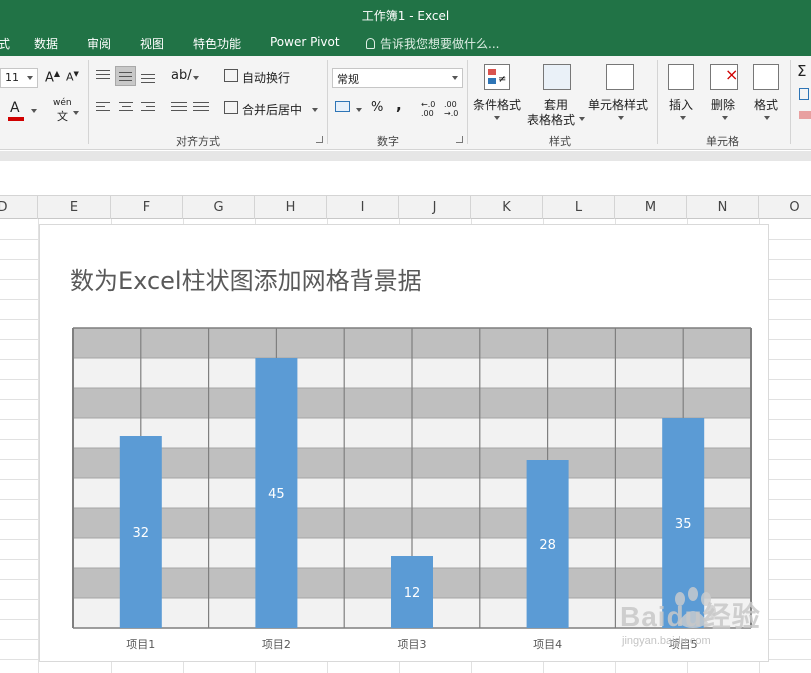  Describe the element at coordinates (683, 524) in the screenshot. I see `bar-data-label: 35` at that location.